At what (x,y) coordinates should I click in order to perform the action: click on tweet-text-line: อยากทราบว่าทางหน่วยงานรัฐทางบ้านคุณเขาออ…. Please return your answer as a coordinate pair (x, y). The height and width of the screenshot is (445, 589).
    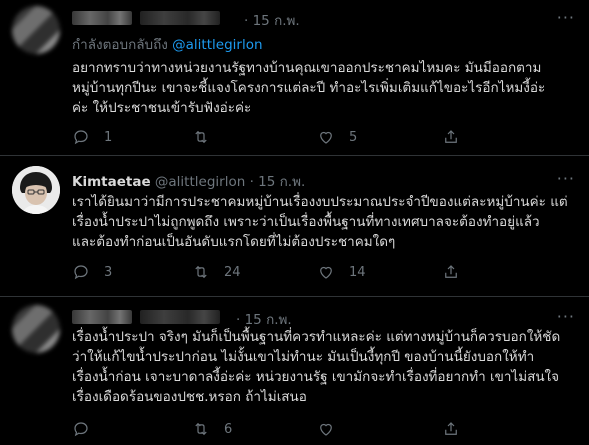
    Looking at the image, I should click on (307, 68).